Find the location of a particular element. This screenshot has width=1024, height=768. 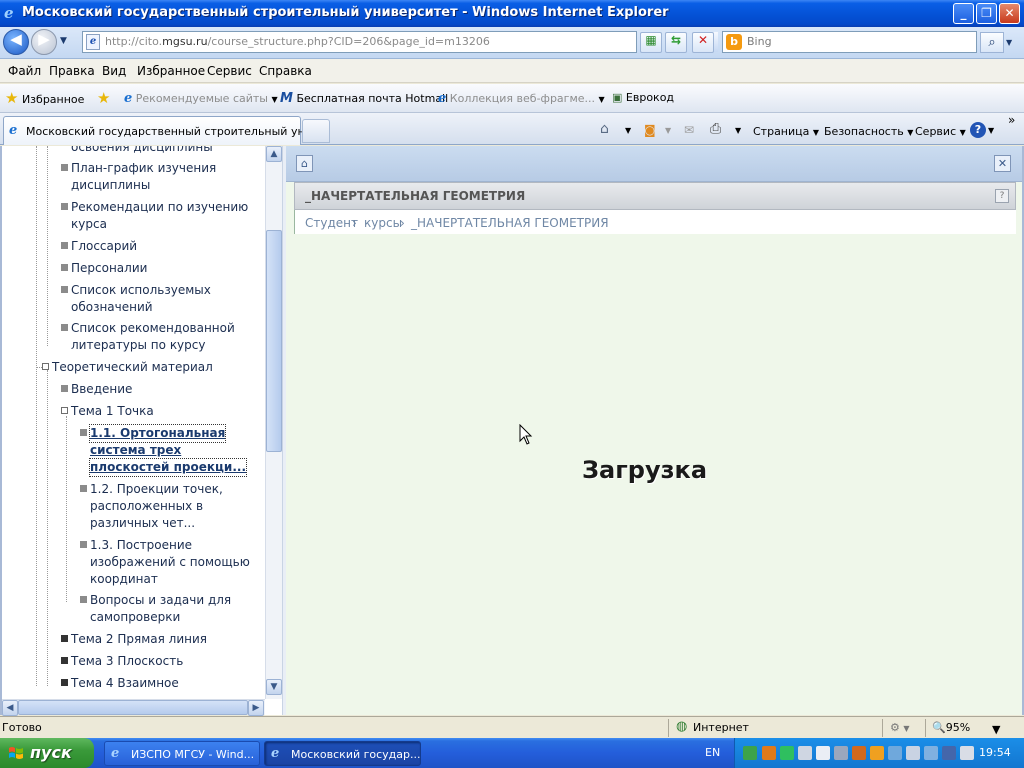

tree-item: обозначений is located at coordinates (112, 307).